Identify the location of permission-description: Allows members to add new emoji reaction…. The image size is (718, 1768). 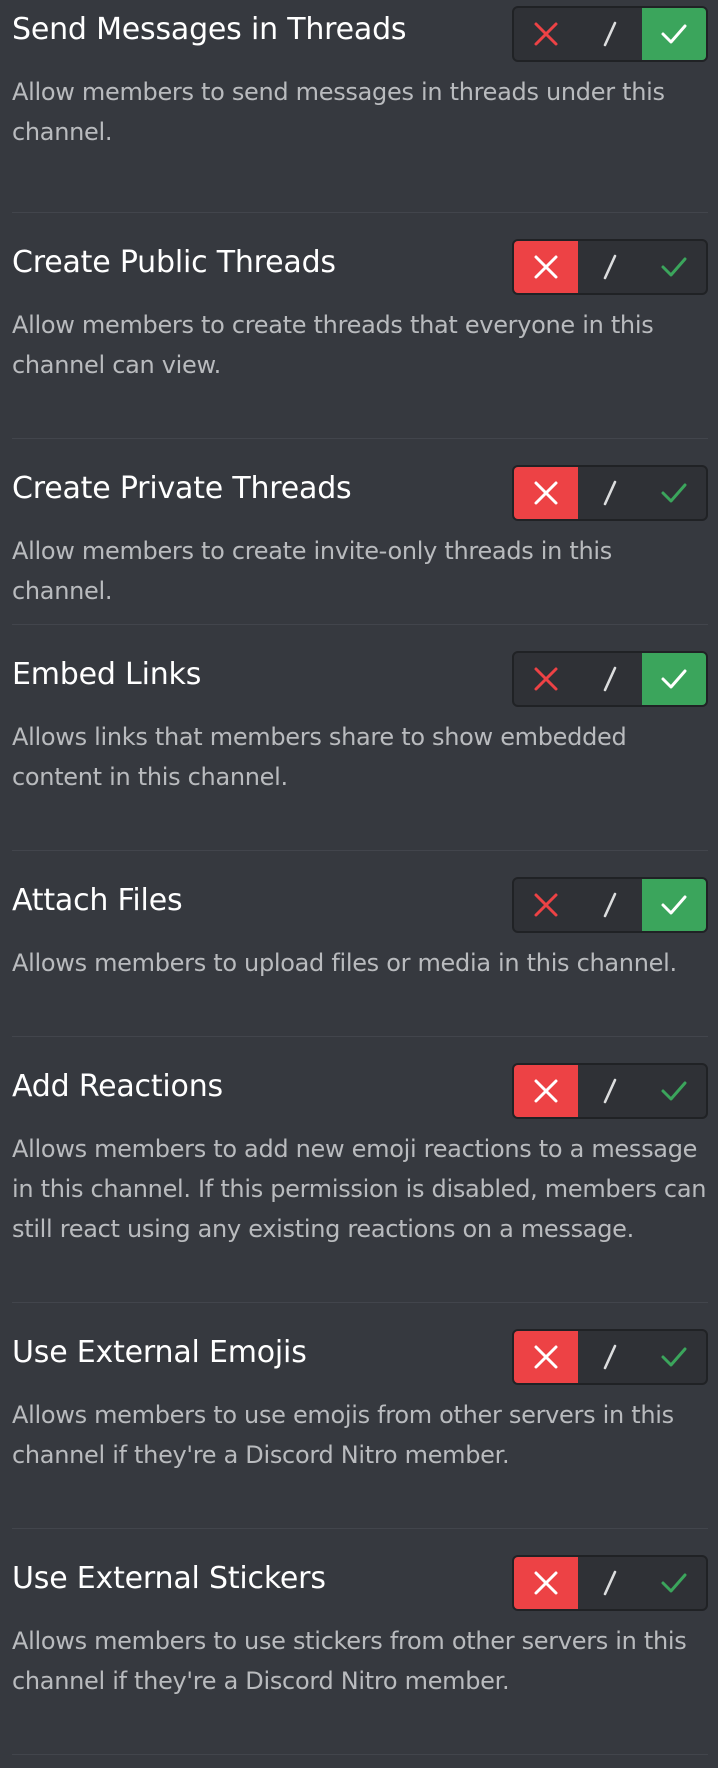
(359, 1189).